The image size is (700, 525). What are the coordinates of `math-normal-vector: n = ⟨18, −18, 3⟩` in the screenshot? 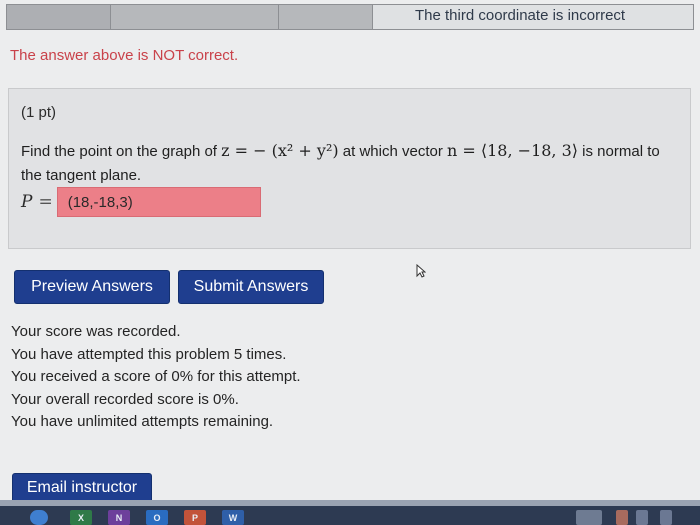 It's located at (513, 150).